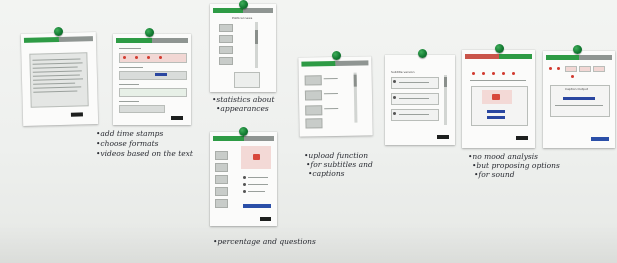 The height and width of the screenshot is (263, 617). What do you see at coordinates (503, 156) in the screenshot?
I see `annotation-card7-line1: •no mood analysis` at bounding box center [503, 156].